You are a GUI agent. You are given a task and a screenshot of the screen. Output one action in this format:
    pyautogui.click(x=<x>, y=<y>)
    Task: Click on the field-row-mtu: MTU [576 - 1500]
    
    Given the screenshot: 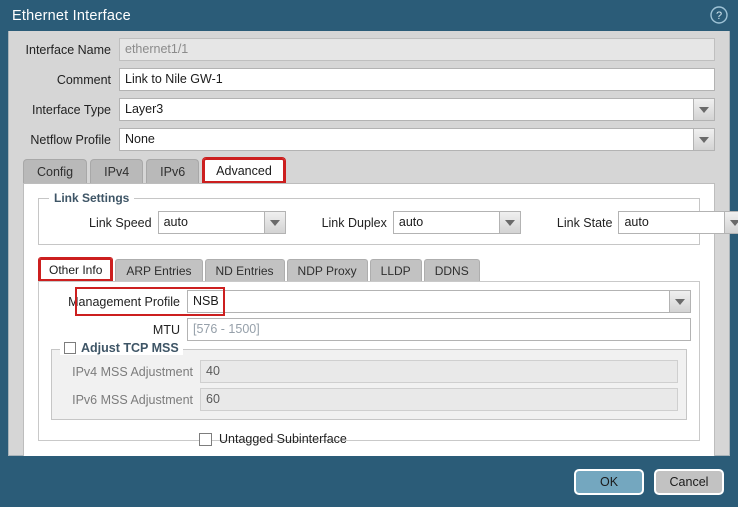 What is the action you would take?
    pyautogui.click(x=369, y=329)
    